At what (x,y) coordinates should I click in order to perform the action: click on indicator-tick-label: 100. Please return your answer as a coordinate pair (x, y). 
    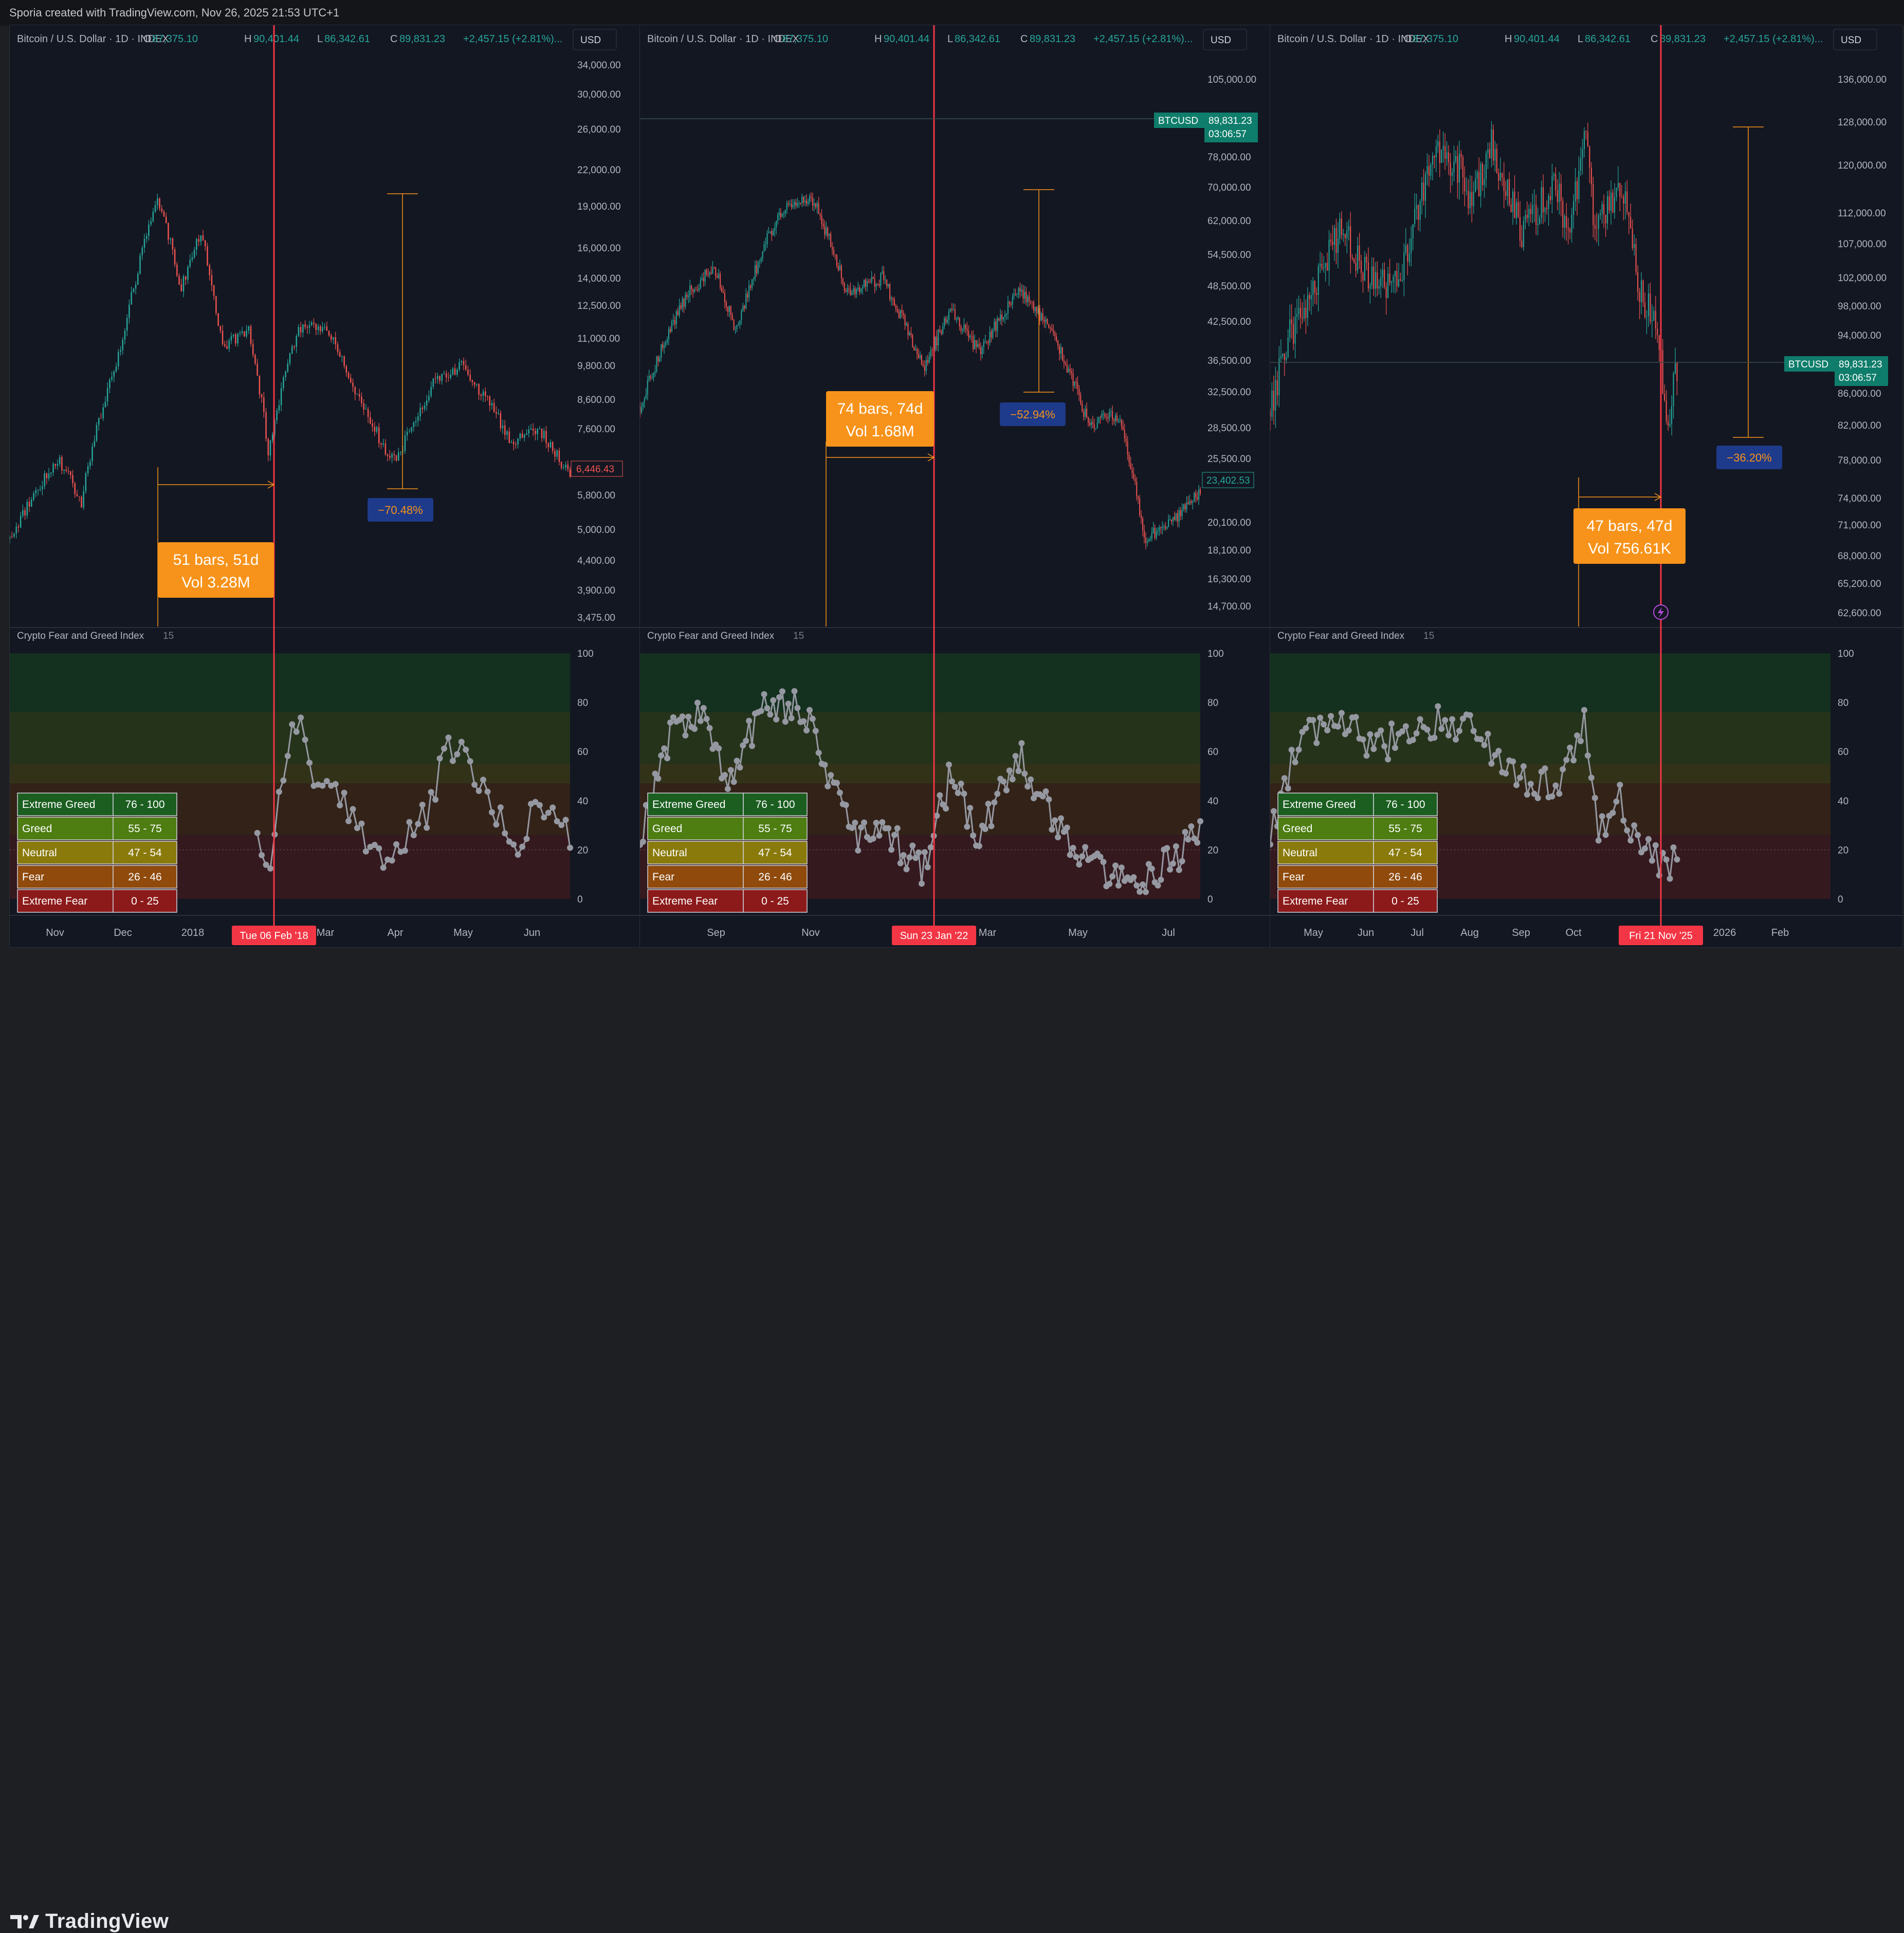
    Looking at the image, I should click on (585, 654).